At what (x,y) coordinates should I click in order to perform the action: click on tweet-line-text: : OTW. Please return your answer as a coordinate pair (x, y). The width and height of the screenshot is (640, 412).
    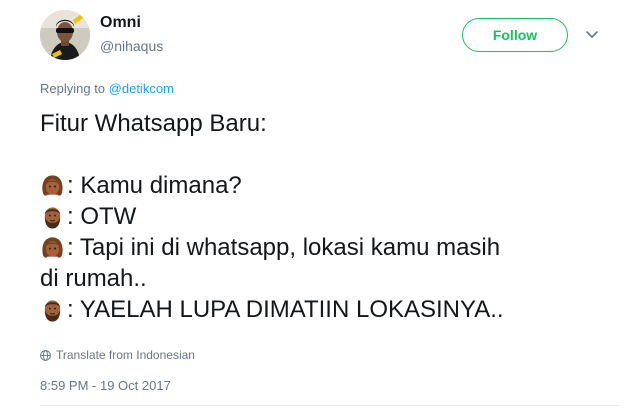
    Looking at the image, I should click on (102, 216).